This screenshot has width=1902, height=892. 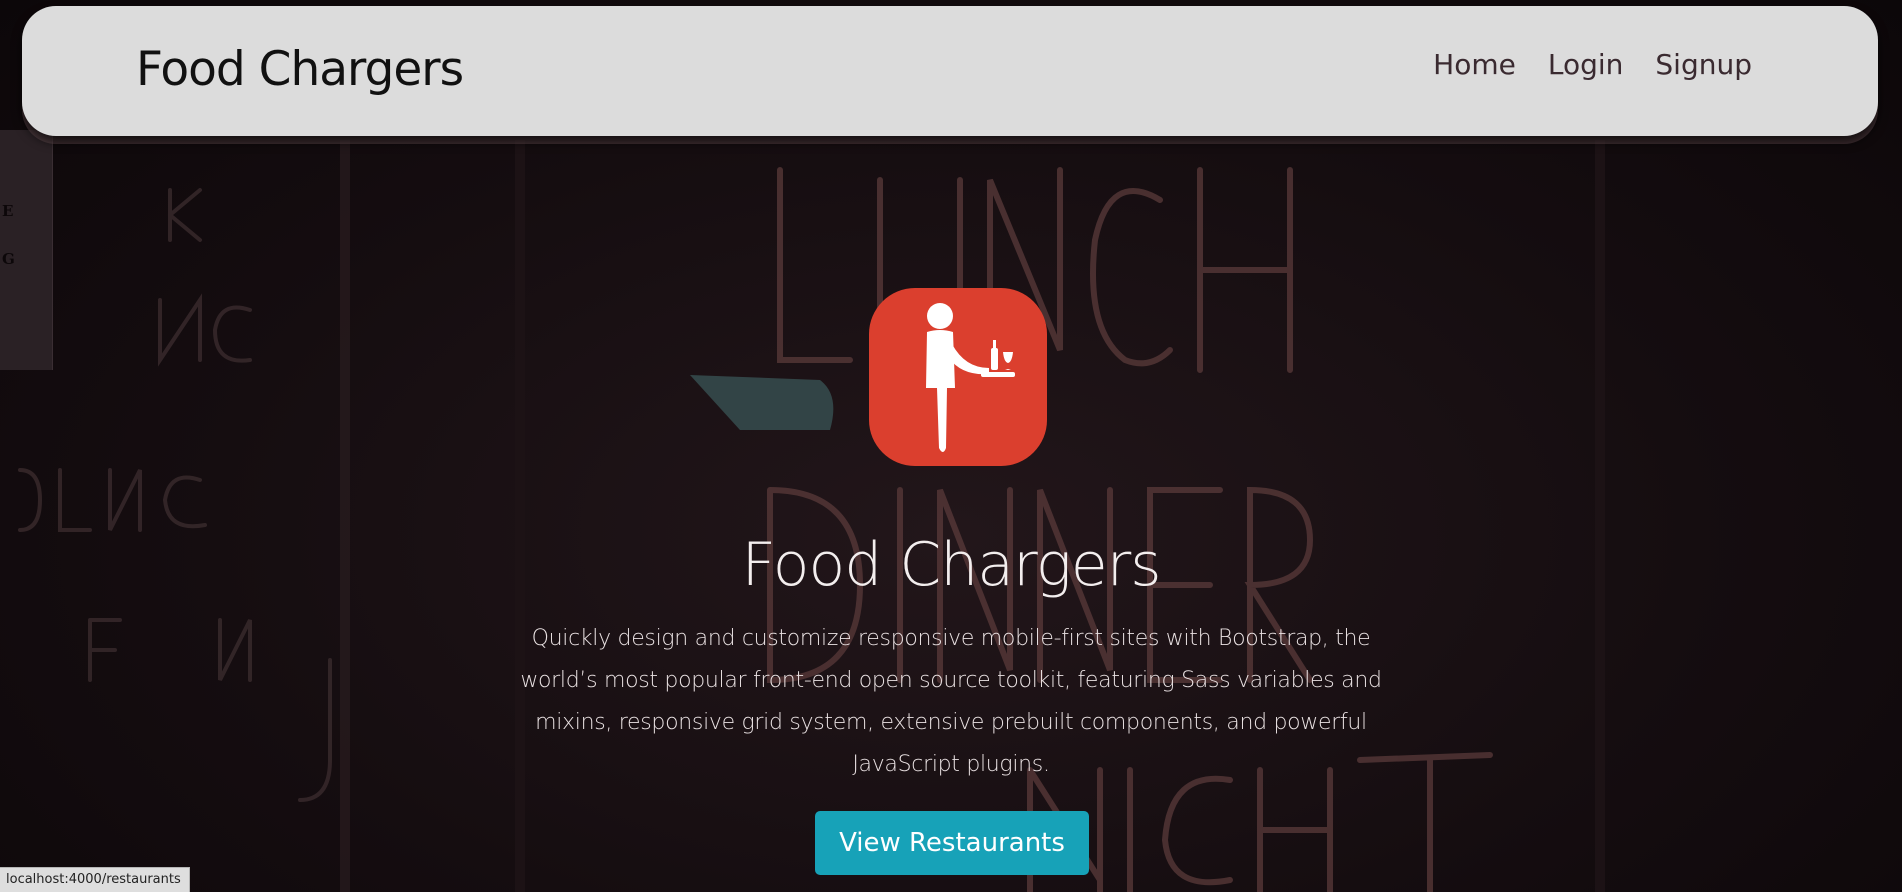 What do you see at coordinates (951, 565) in the screenshot?
I see `hero-title: Food Chargers` at bounding box center [951, 565].